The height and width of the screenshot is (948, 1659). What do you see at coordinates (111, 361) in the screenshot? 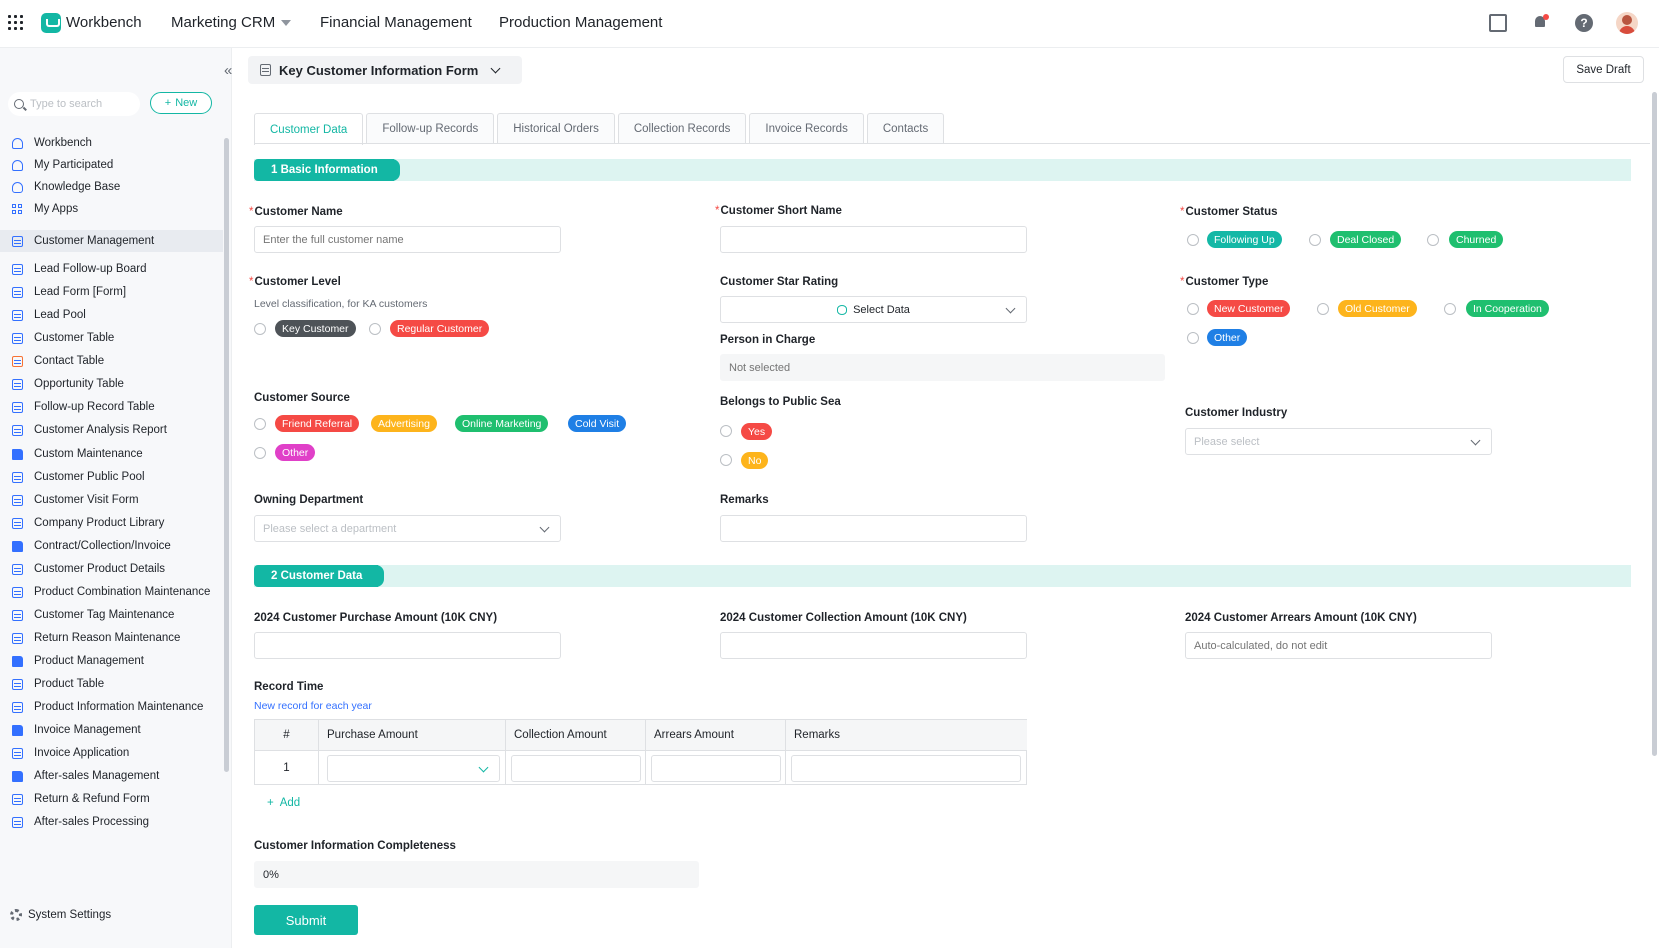
I see `sidebar-item-contact-table: Contact Table` at bounding box center [111, 361].